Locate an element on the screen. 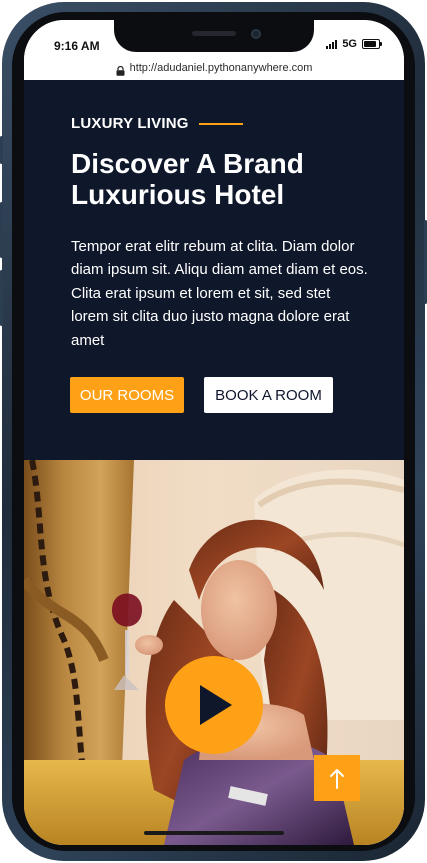 The width and height of the screenshot is (427, 863). notch is located at coordinates (214, 36).